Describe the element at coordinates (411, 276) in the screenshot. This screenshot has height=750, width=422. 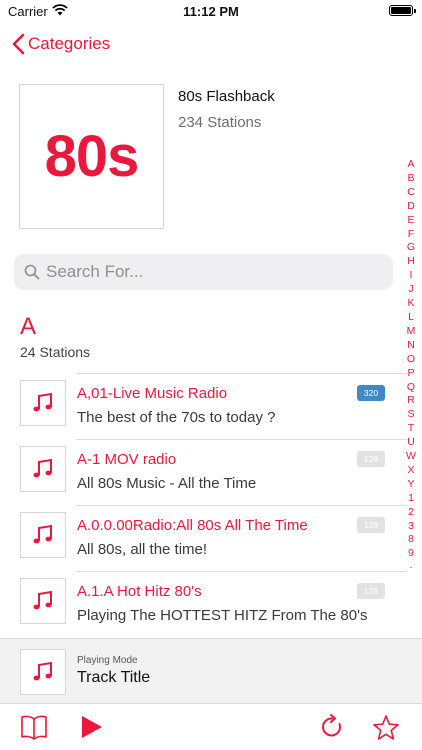
I see `index-letter: I` at that location.